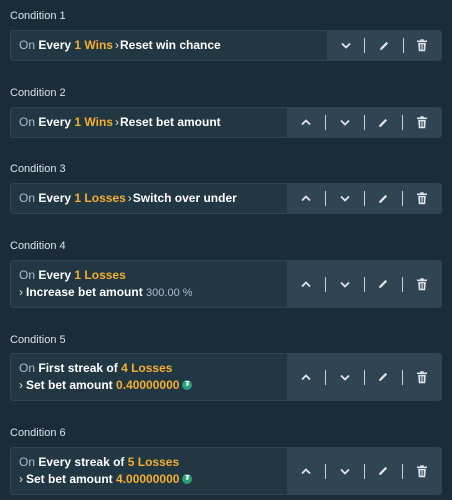  What do you see at coordinates (38, 93) in the screenshot?
I see `condition-2-label: Condition 2` at bounding box center [38, 93].